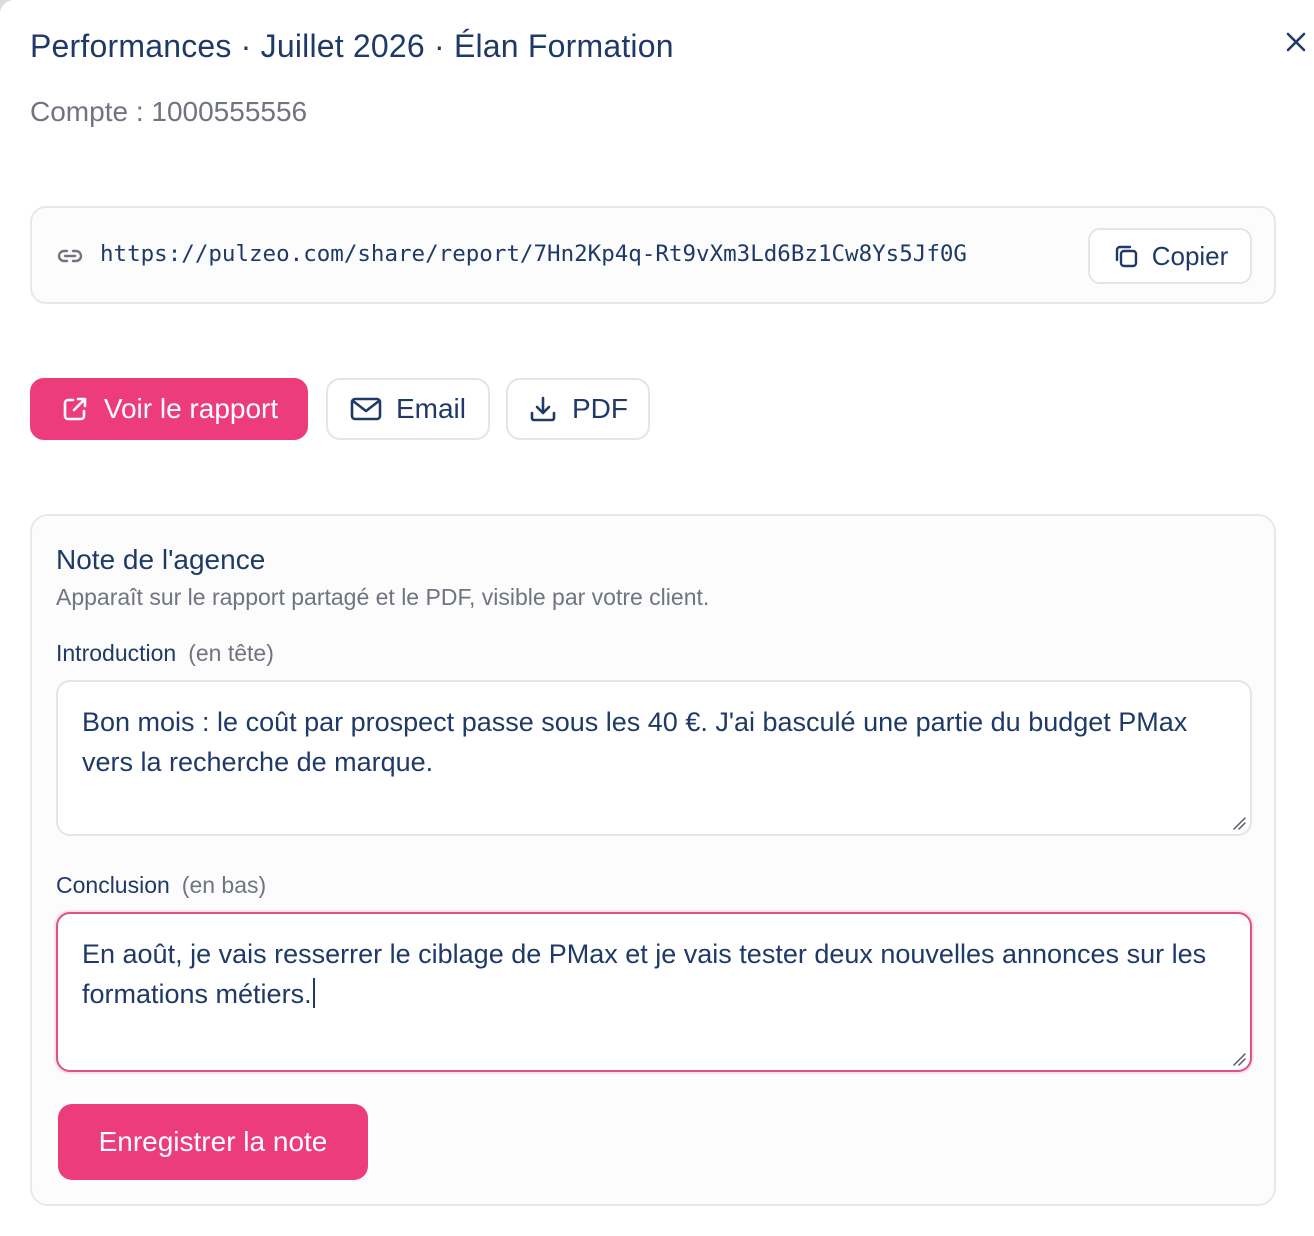  Describe the element at coordinates (116, 653) in the screenshot. I see `introduction-label-text: Introduction` at that location.